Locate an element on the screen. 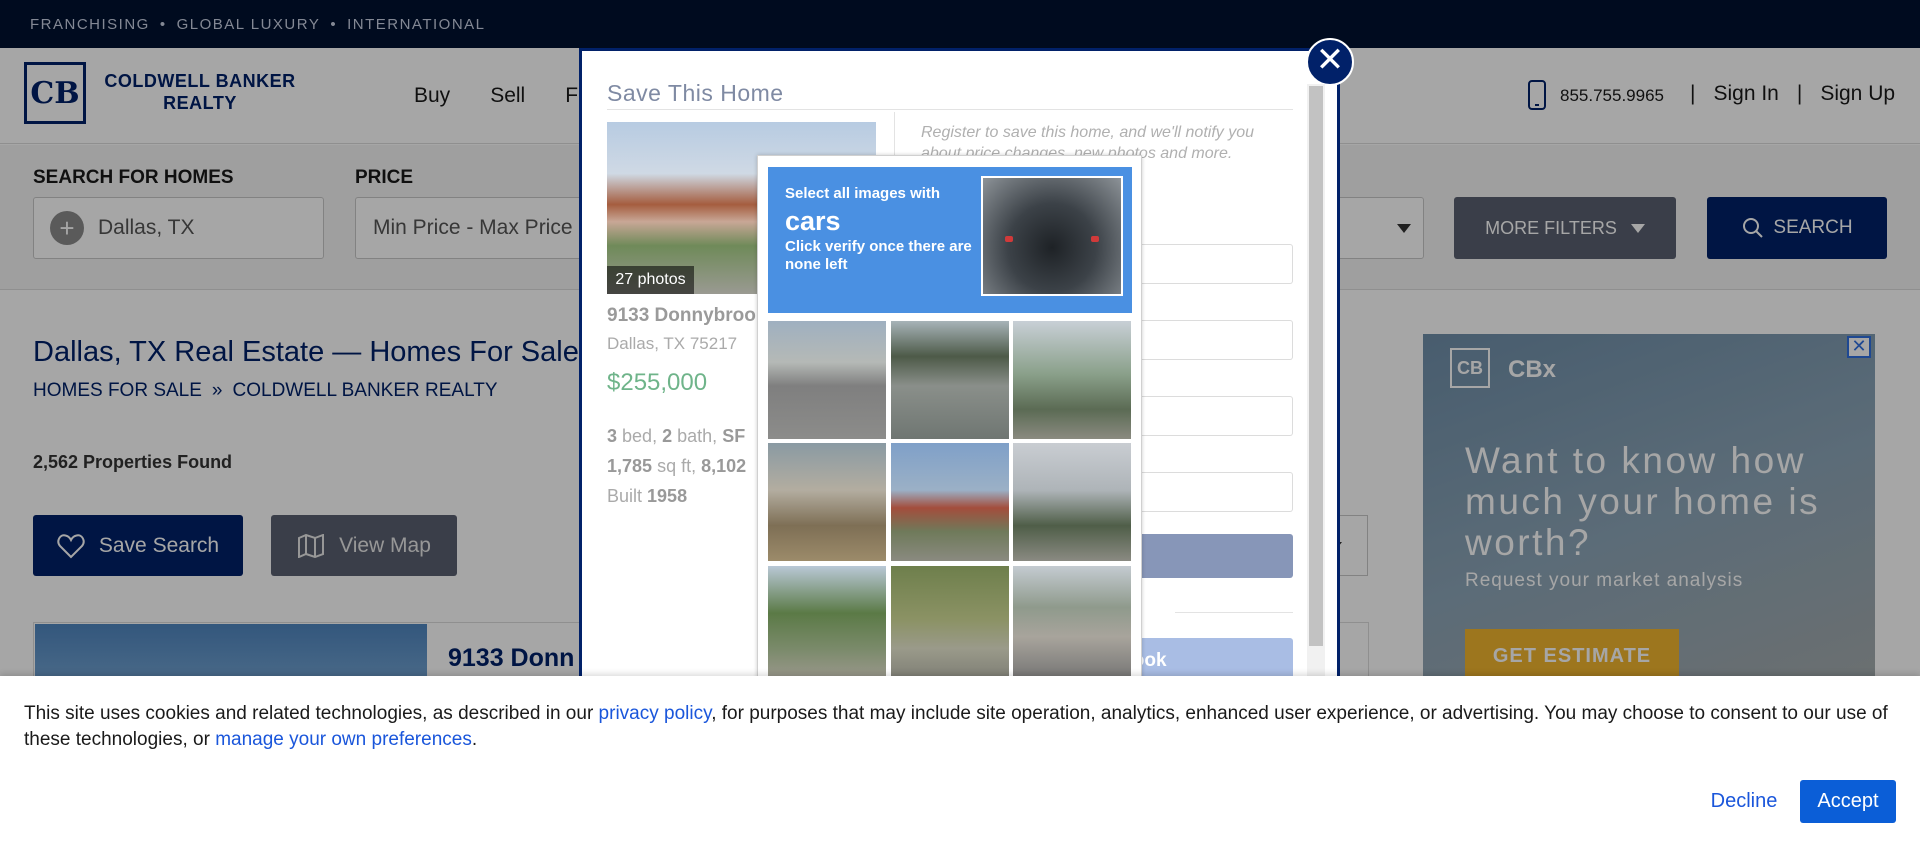 This screenshot has height=846, width=1920. decline-button: Decline is located at coordinates (1744, 801).